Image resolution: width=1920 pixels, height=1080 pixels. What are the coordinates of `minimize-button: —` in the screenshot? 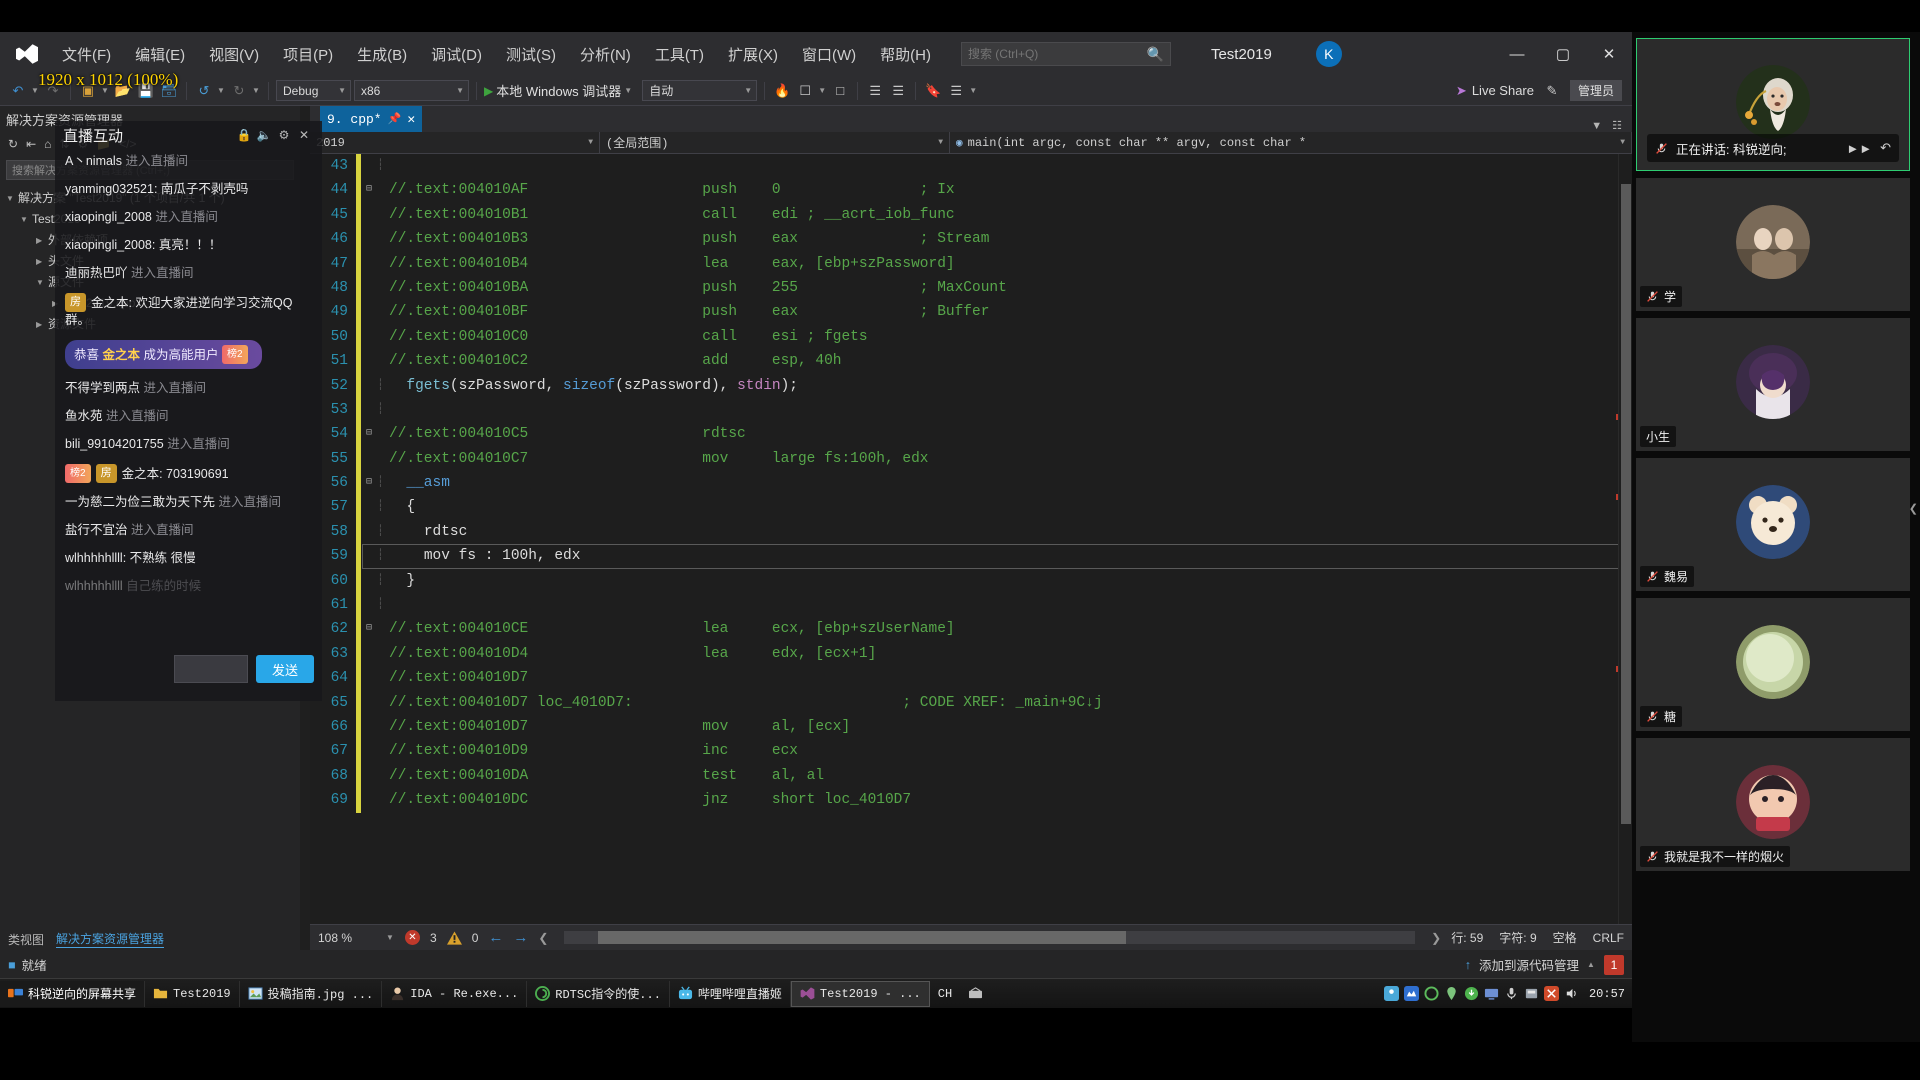 It's located at (1517, 54).